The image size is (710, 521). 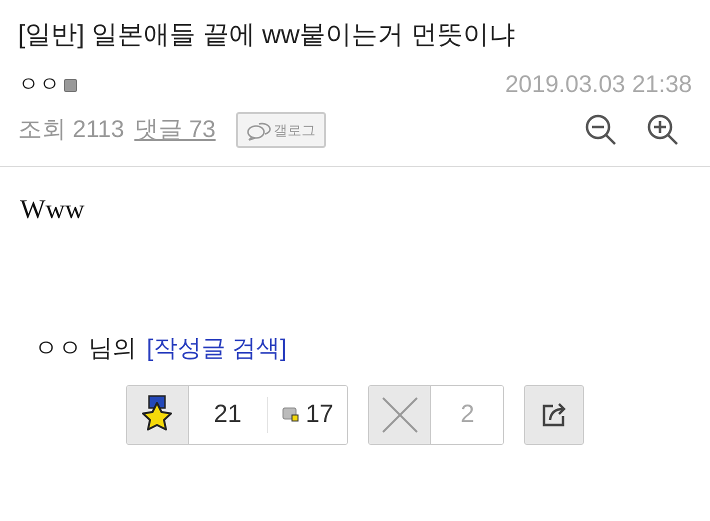 What do you see at coordinates (216, 349) in the screenshot?
I see `author-posts-search-link: [작성글 검색]` at bounding box center [216, 349].